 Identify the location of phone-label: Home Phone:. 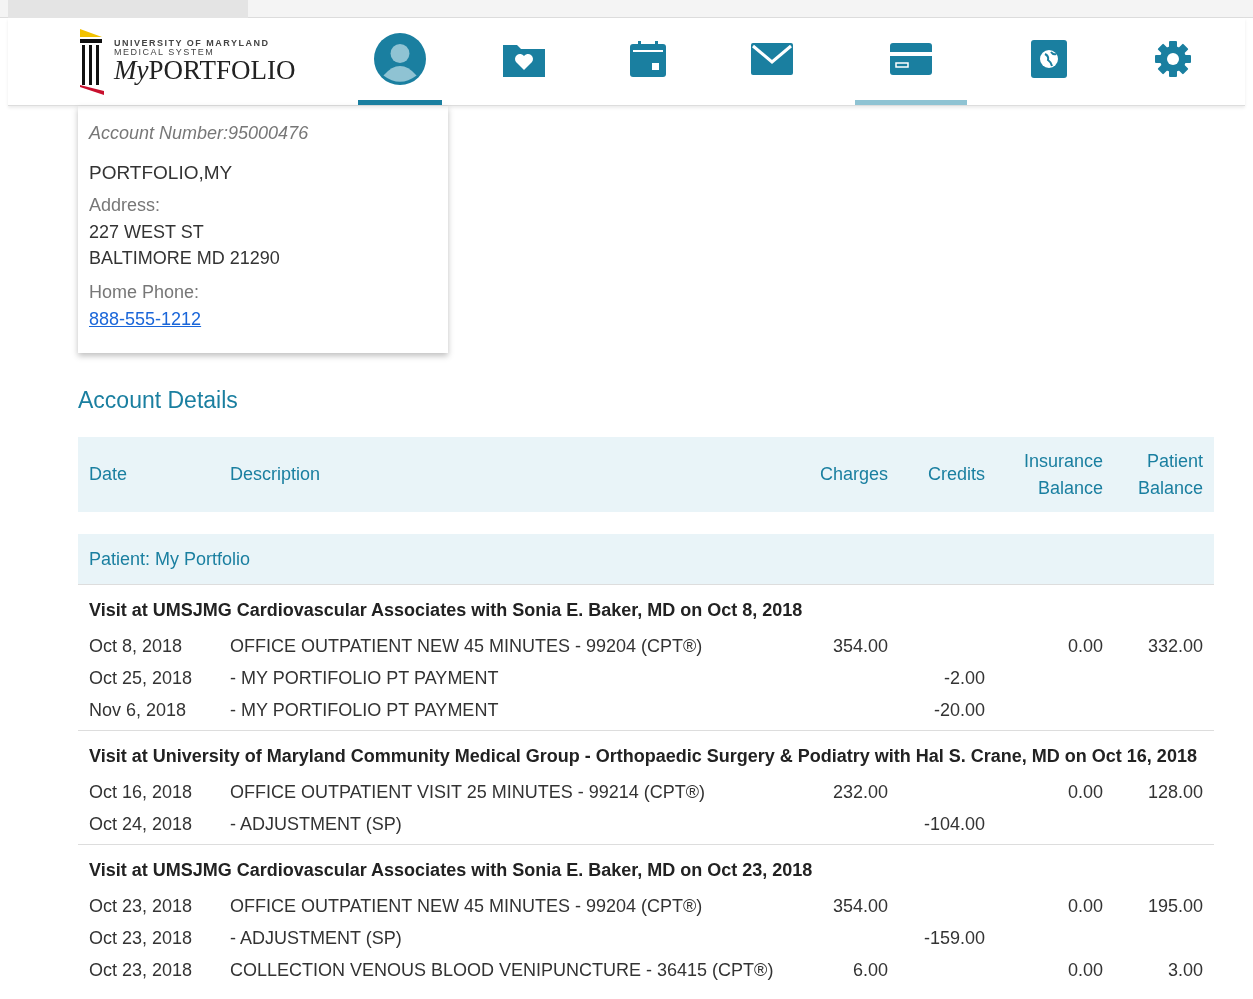
(145, 292).